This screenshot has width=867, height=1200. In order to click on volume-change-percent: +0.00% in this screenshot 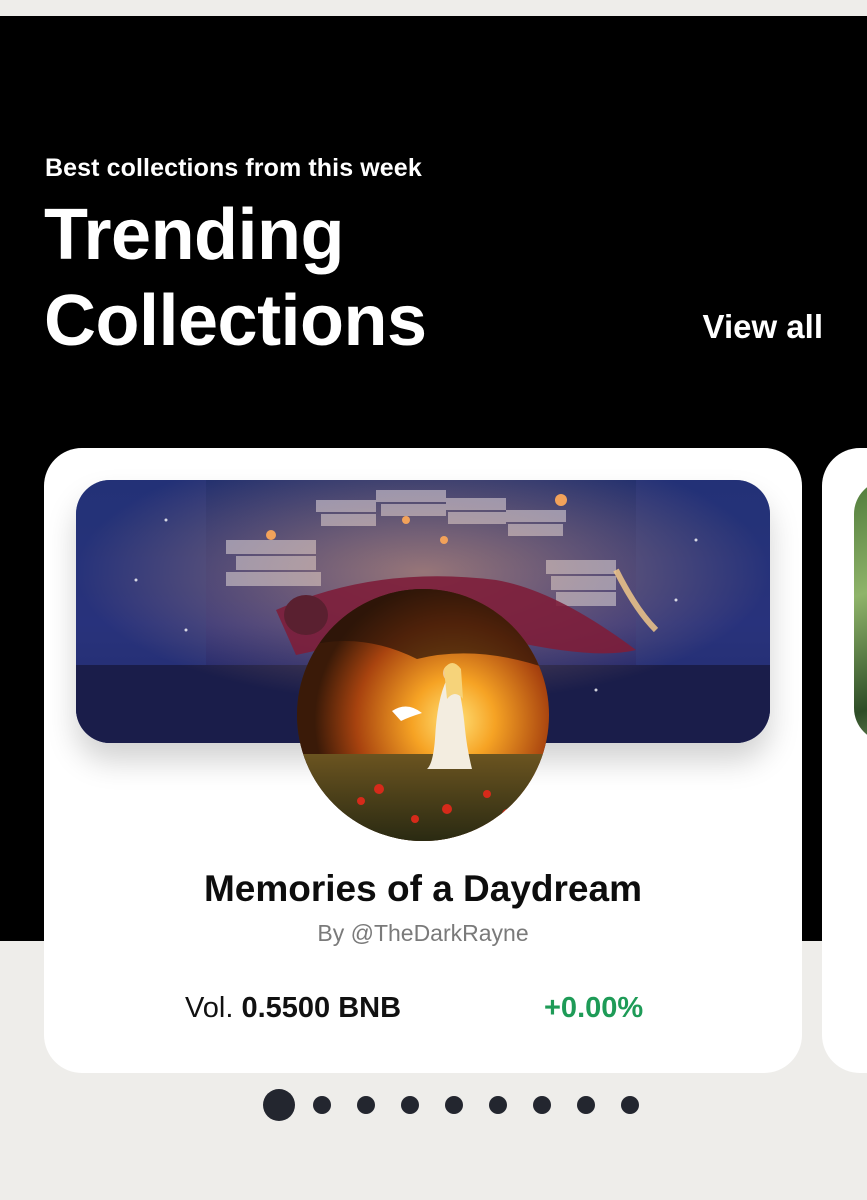, I will do `click(594, 1008)`.